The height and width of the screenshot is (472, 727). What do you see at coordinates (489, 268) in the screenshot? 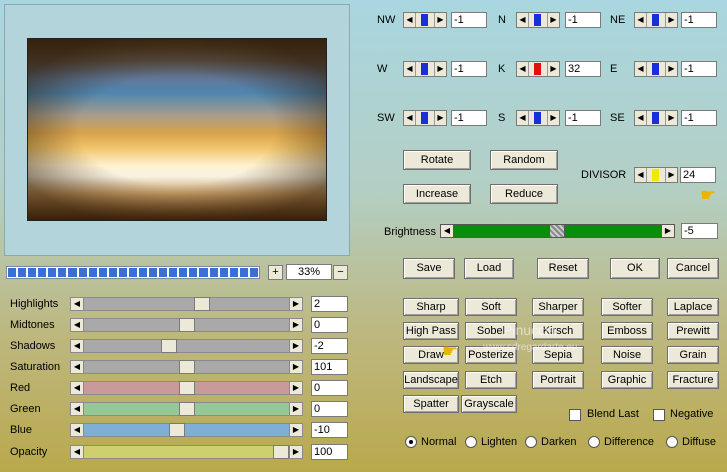
I see `load-button: Load` at bounding box center [489, 268].